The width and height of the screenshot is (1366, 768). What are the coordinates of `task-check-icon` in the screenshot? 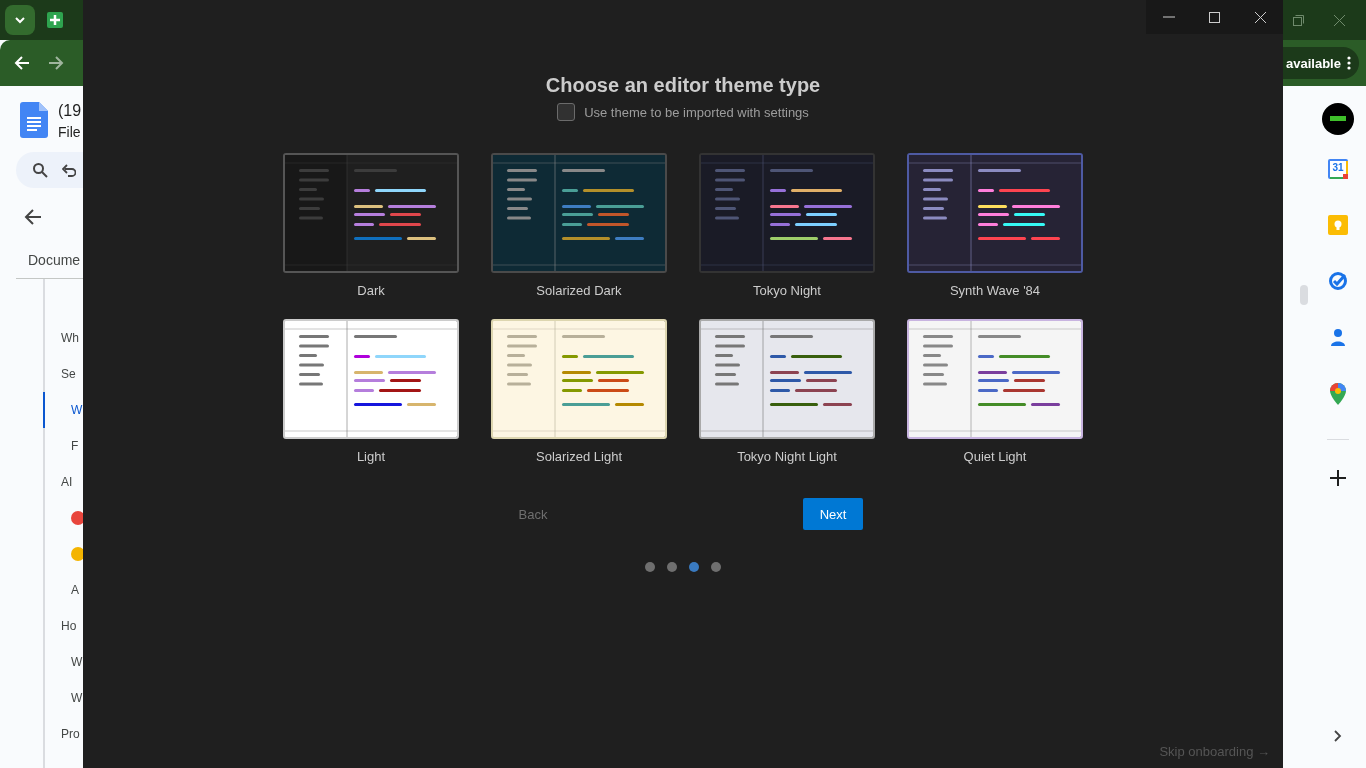 It's located at (1338, 281).